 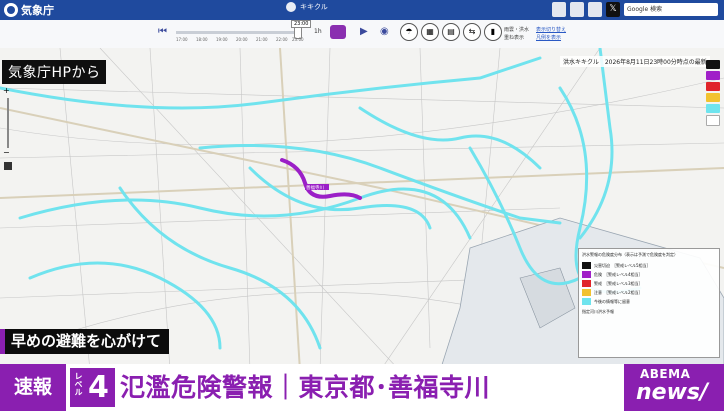 What do you see at coordinates (517, 30) in the screenshot?
I see `overlay-text-1: 雨雲・洪水` at bounding box center [517, 30].